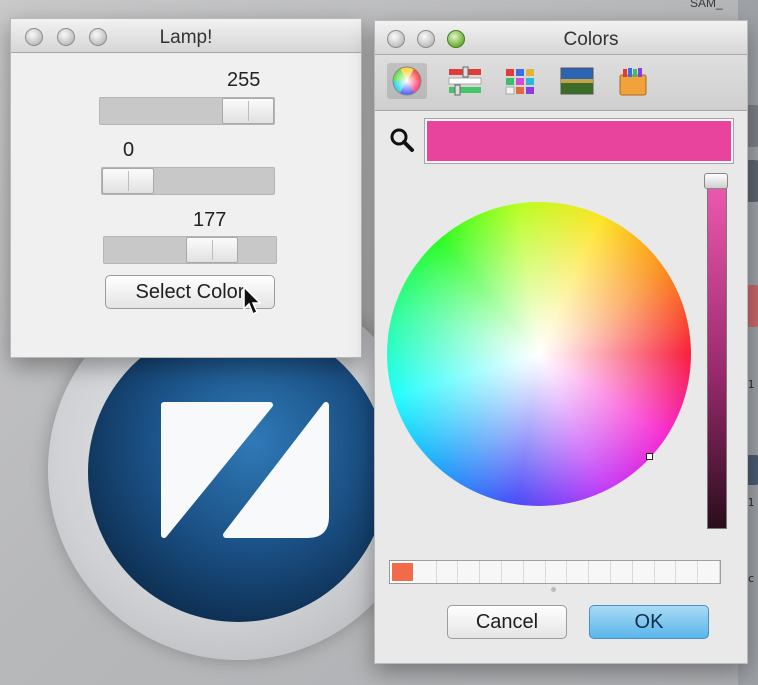 Image resolution: width=758 pixels, height=685 pixels. I want to click on close-button, so click(396, 39).